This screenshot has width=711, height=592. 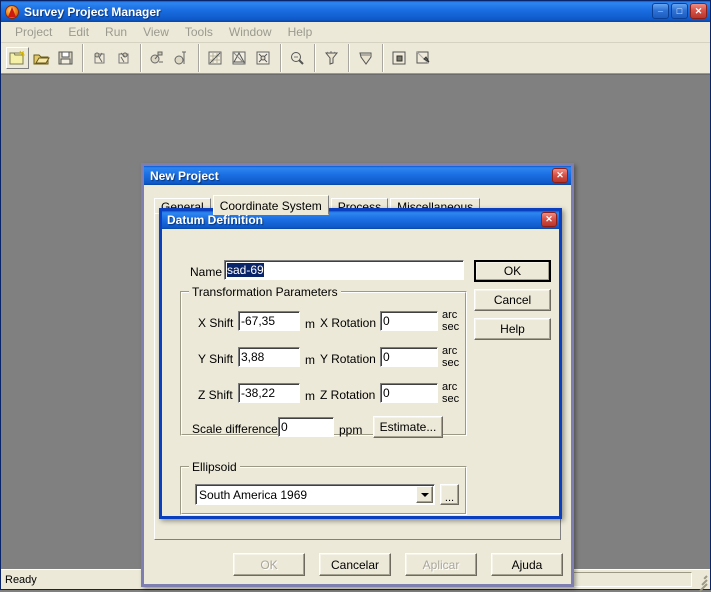 I want to click on resize-grip-icon, so click(x=701, y=582).